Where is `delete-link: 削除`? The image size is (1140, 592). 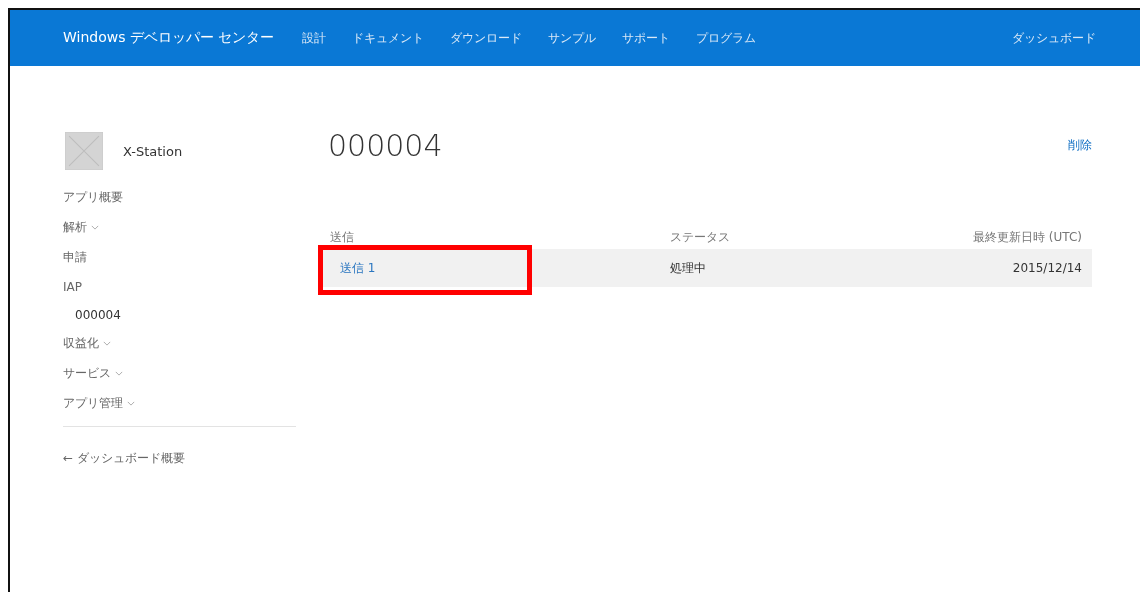 delete-link: 削除 is located at coordinates (1080, 145).